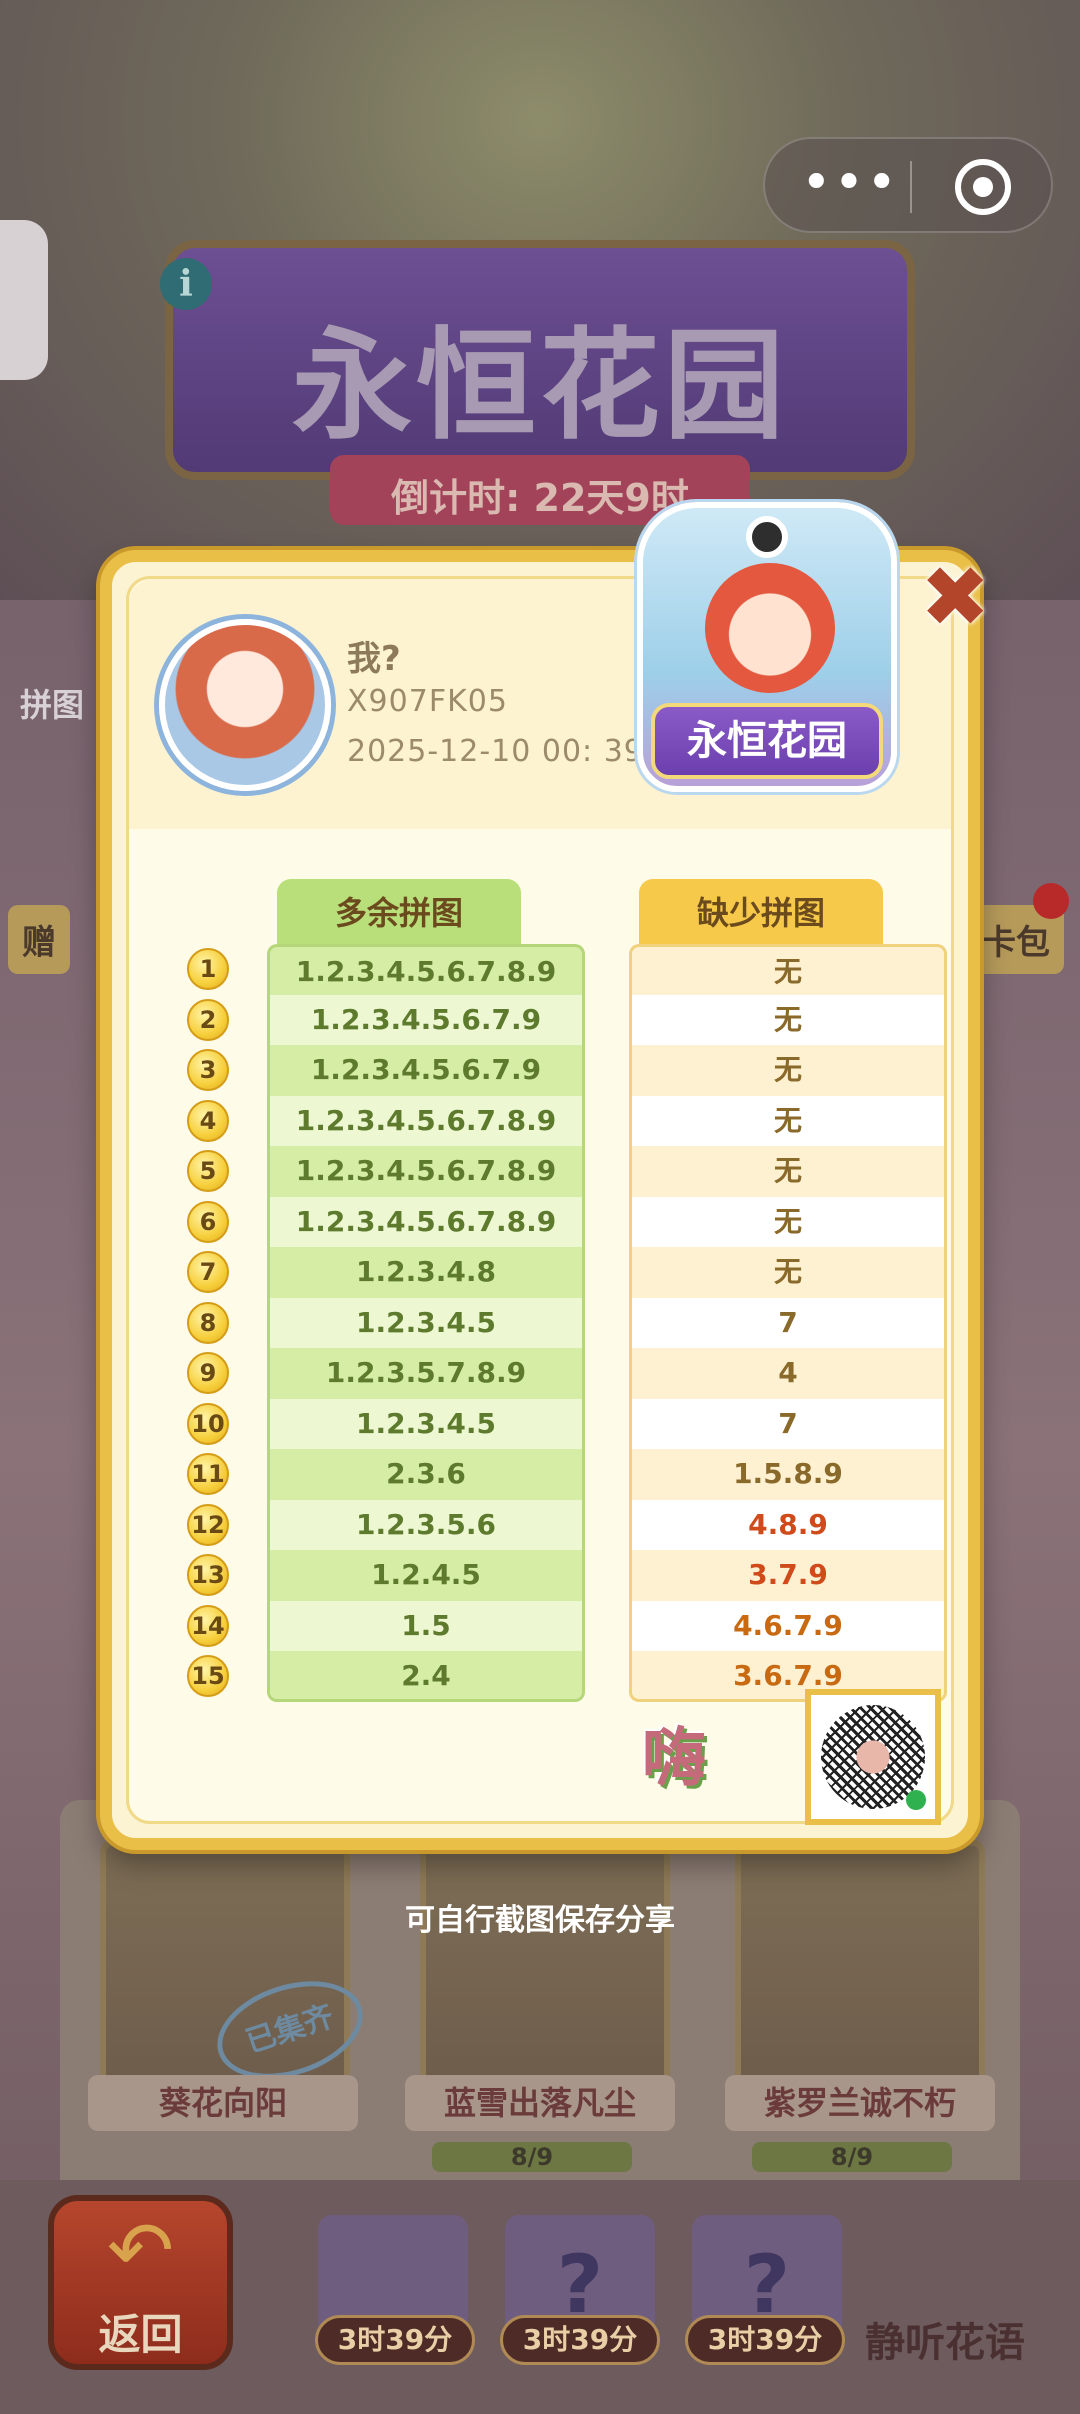  What do you see at coordinates (983, 187) in the screenshot?
I see `target-circle-icon` at bounding box center [983, 187].